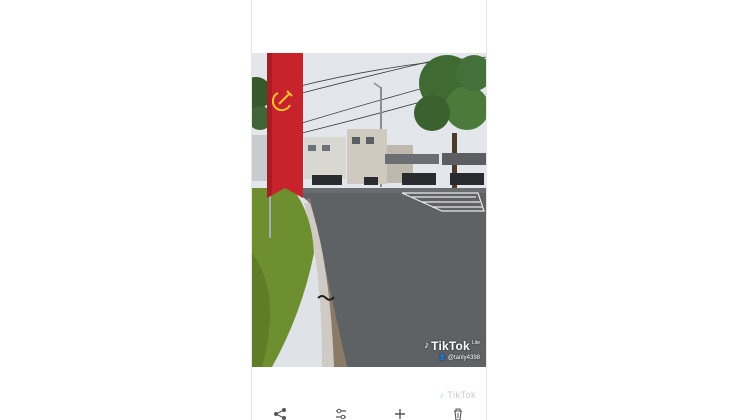 This screenshot has height=420, width=740. Describe the element at coordinates (400, 413) in the screenshot. I see `add-icon` at that location.